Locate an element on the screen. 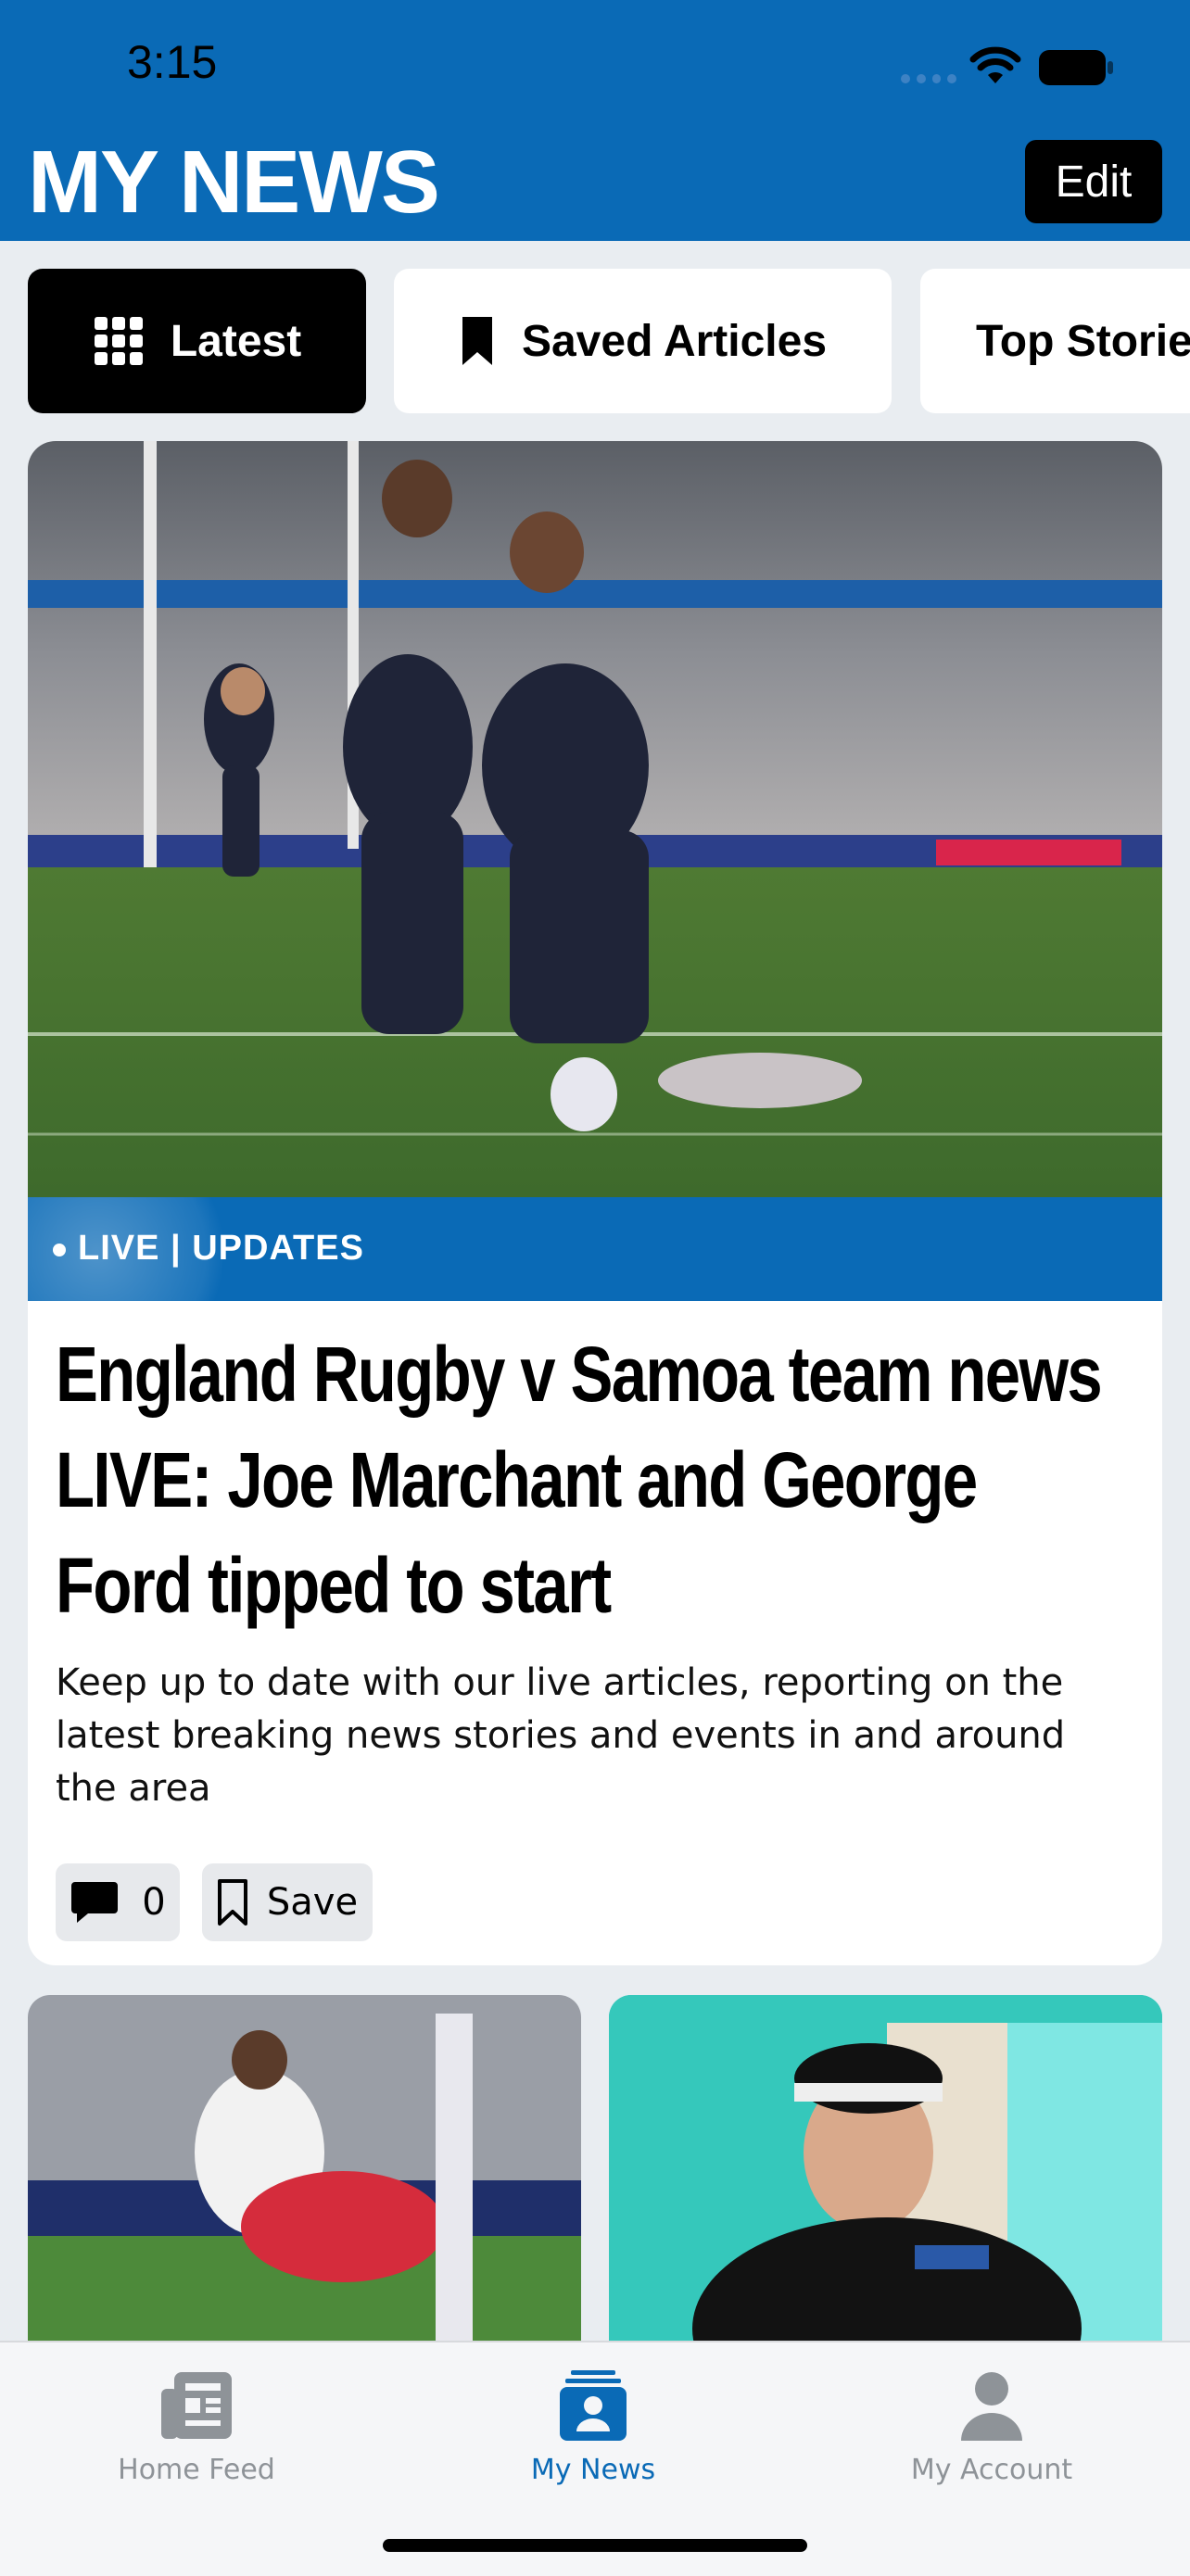  save-article-button: Save is located at coordinates (287, 1902).